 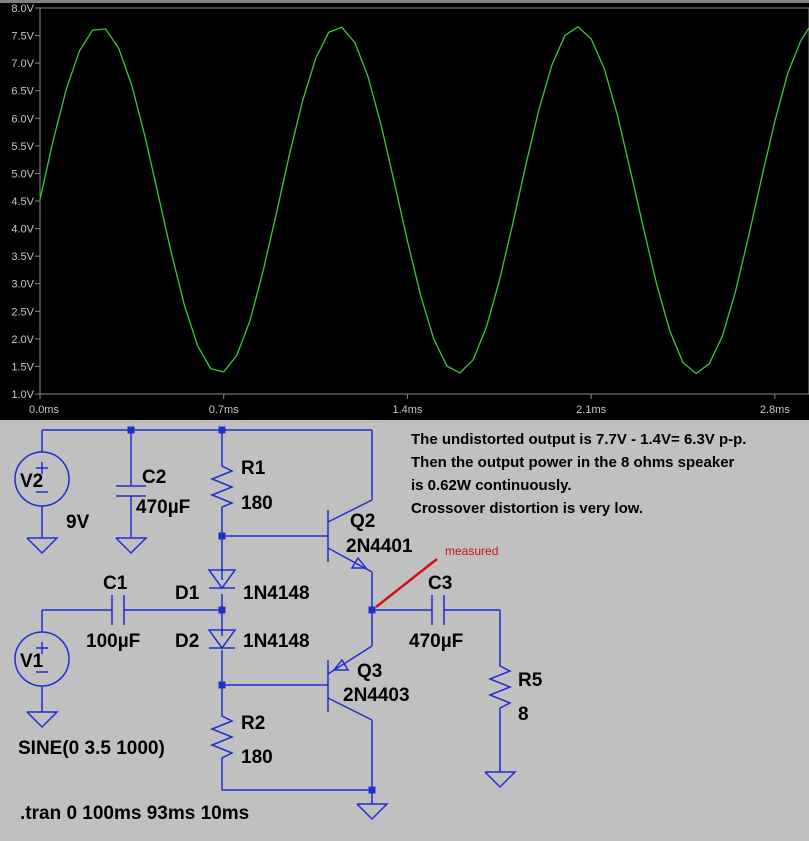 What do you see at coordinates (22, 9) in the screenshot?
I see `y-tick-label: 8.0V` at bounding box center [22, 9].